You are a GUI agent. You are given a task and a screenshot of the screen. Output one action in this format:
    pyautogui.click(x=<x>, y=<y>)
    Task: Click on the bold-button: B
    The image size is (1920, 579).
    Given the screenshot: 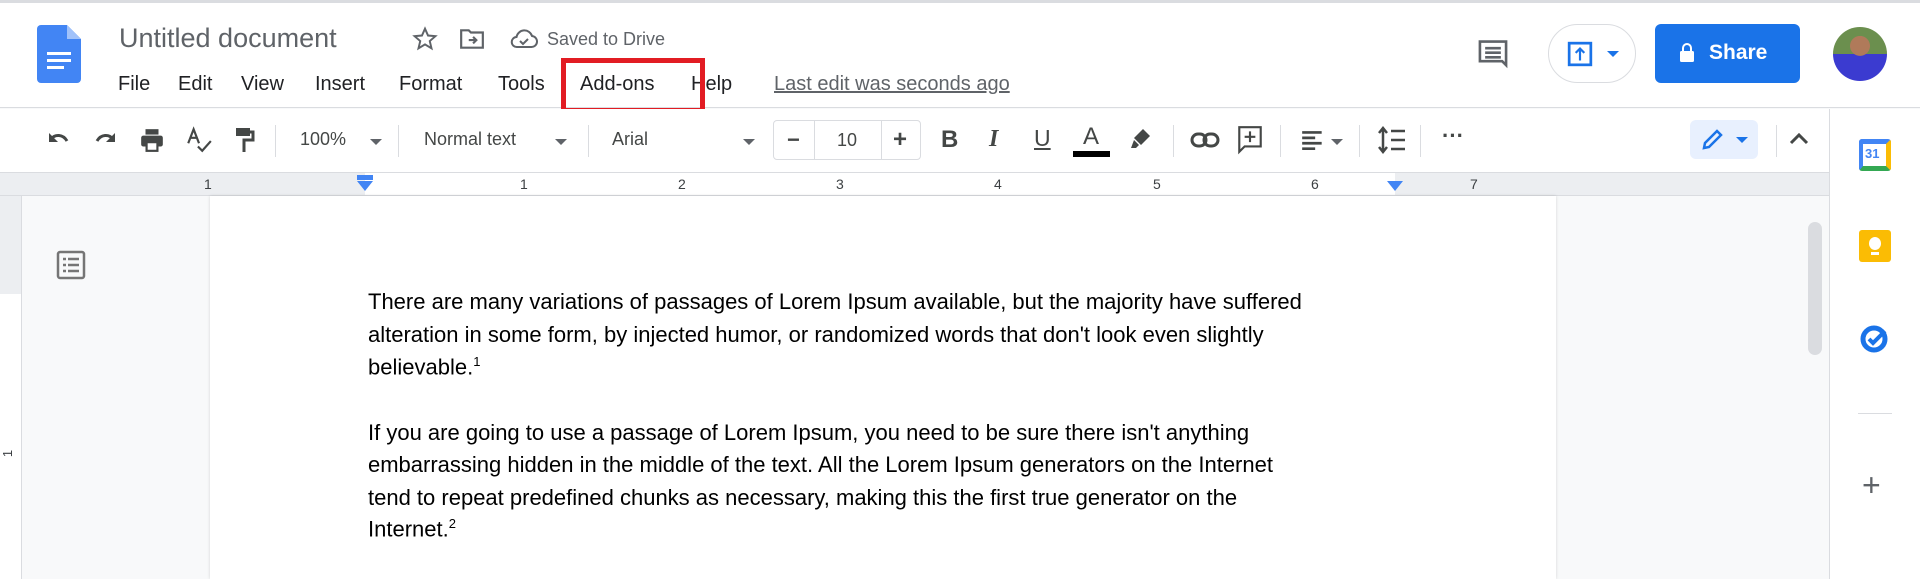 What is the action you would take?
    pyautogui.click(x=949, y=140)
    